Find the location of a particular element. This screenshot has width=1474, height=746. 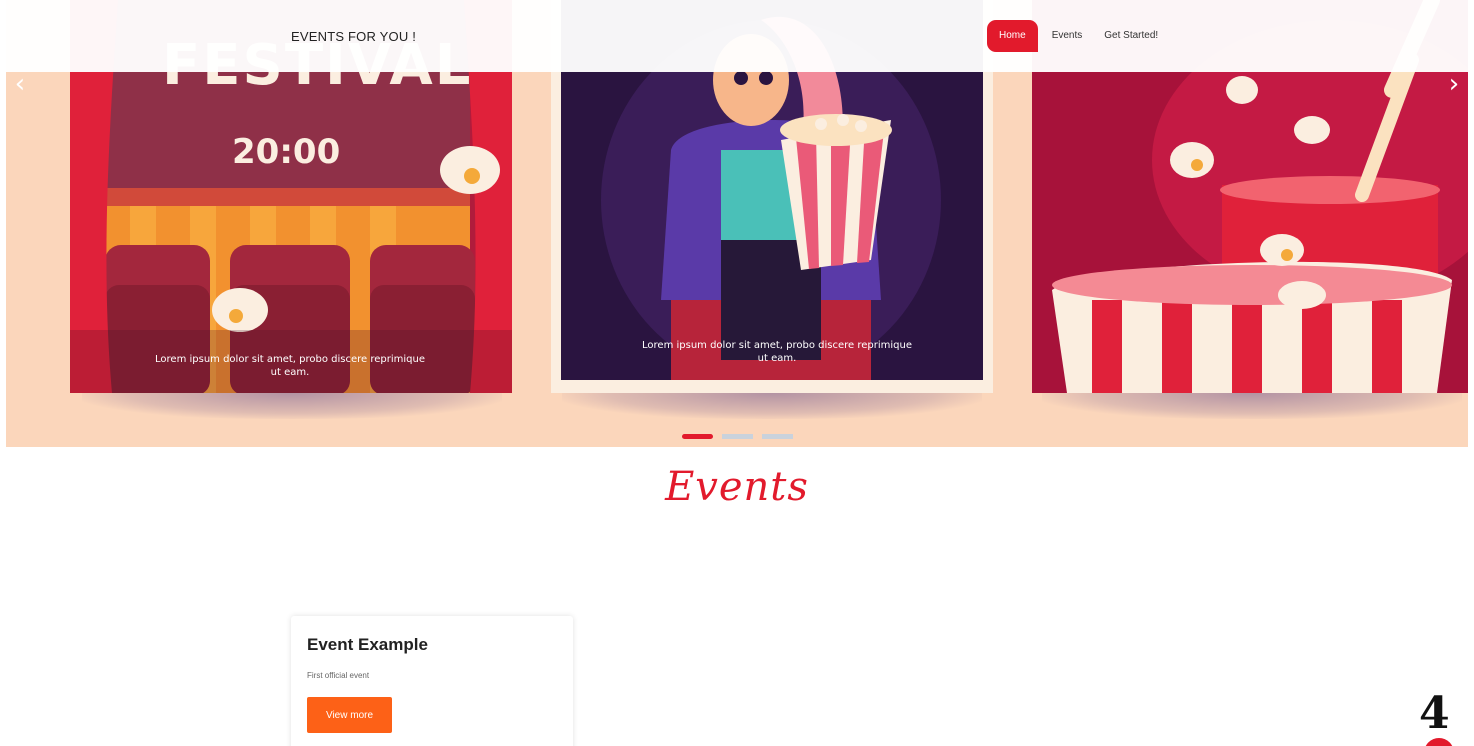

carousel-indicators is located at coordinates (742, 436).